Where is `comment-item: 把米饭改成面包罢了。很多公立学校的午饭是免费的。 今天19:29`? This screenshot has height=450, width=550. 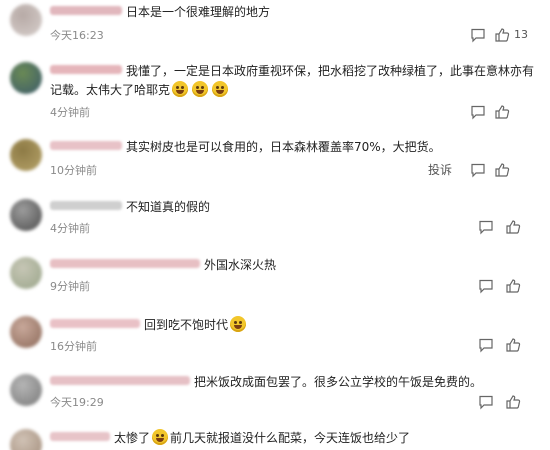
comment-item: 把米饭改成面包罢了。很多公立学校的午饭是免费的。 今天19:29 is located at coordinates (275, 399).